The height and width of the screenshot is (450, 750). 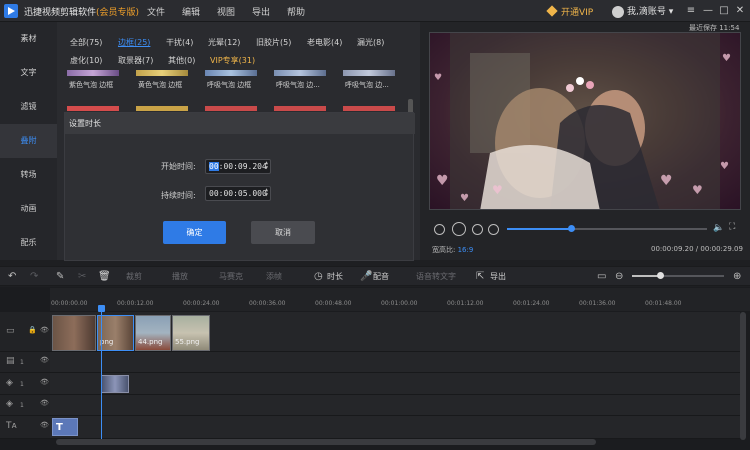 I want to click on overlay-track, so click(x=395, y=384).